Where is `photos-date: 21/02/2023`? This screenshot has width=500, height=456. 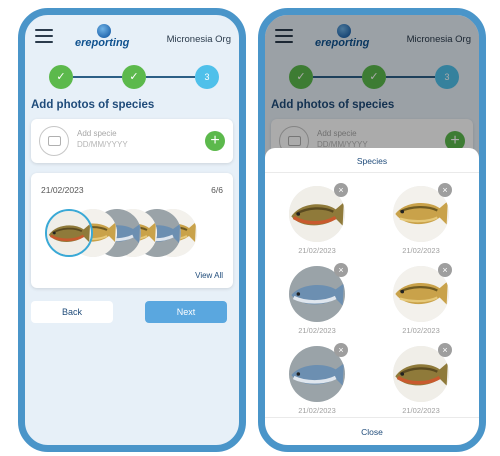
photos-date: 21/02/2023 is located at coordinates (62, 190).